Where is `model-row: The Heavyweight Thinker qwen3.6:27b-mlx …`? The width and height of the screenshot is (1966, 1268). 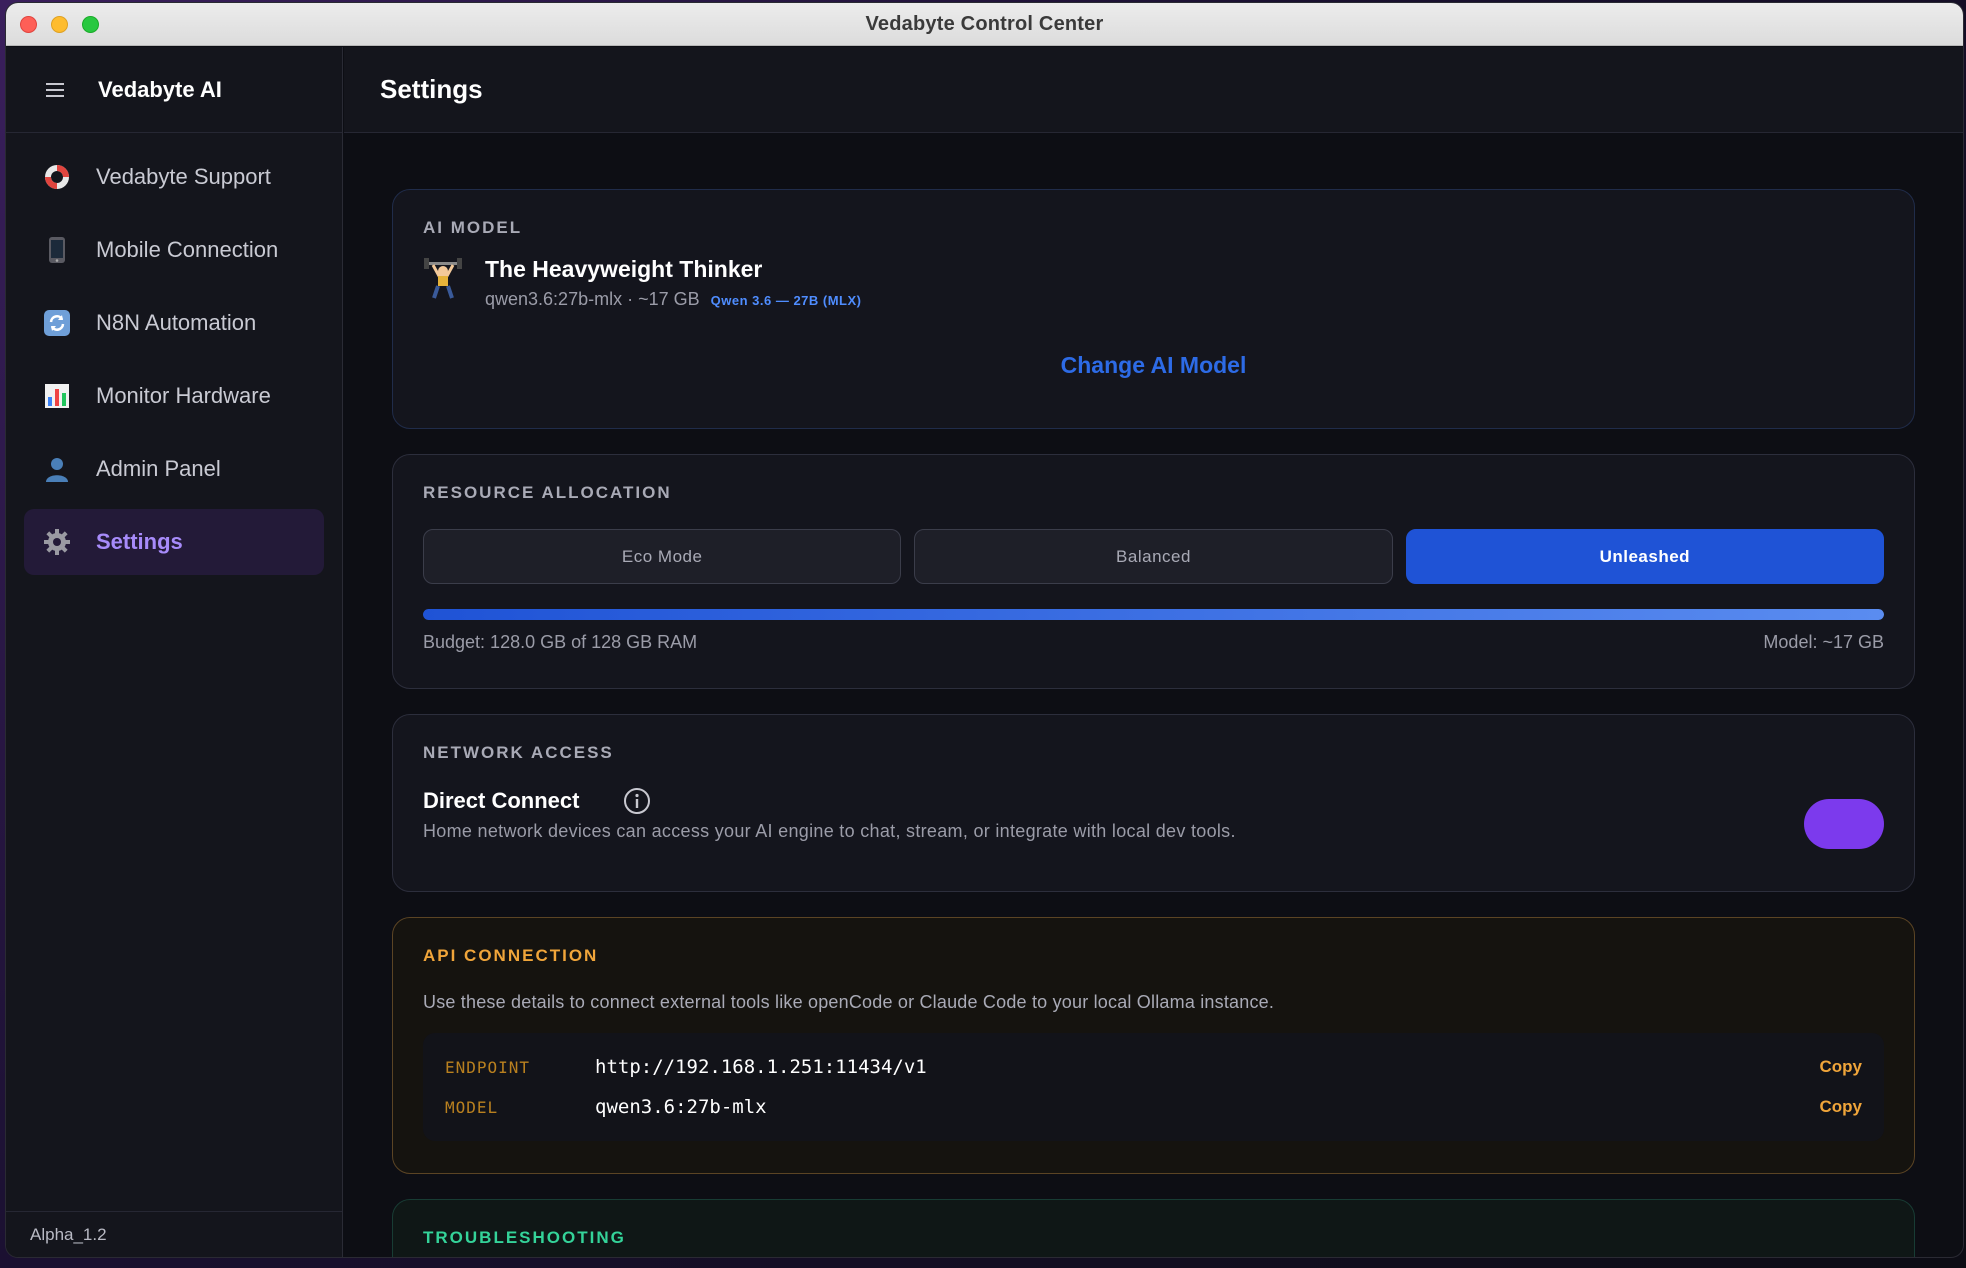 model-row: The Heavyweight Thinker qwen3.6:27b-mlx … is located at coordinates (1153, 283).